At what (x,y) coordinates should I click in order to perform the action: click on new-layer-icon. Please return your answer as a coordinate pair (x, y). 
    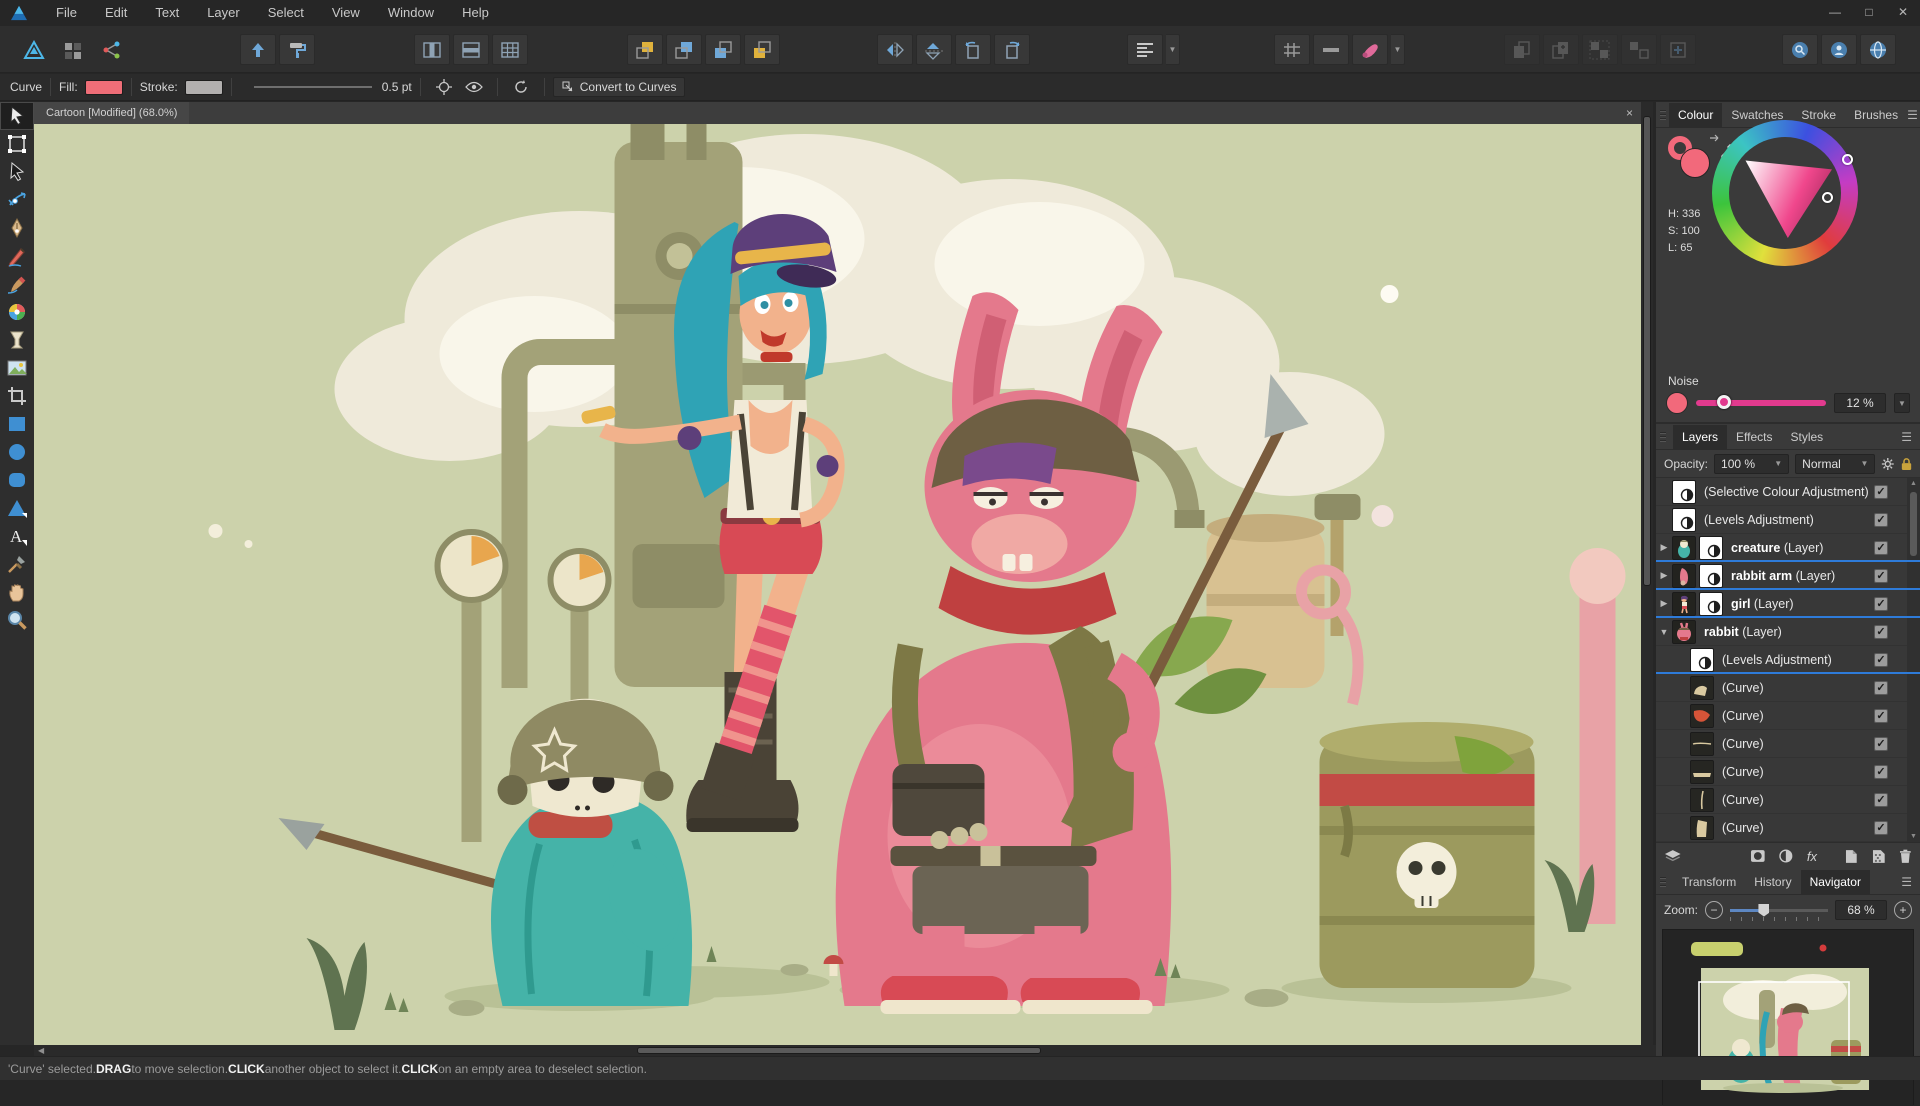
    Looking at the image, I should click on (1851, 856).